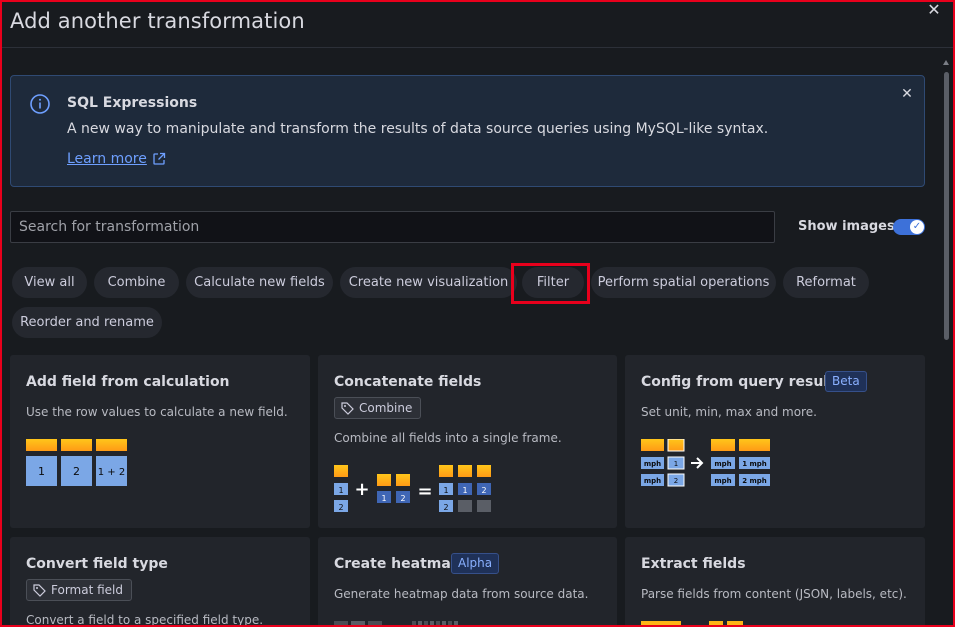 Image resolution: width=955 pixels, height=627 pixels. I want to click on modal-title: Add another transformation, so click(157, 21).